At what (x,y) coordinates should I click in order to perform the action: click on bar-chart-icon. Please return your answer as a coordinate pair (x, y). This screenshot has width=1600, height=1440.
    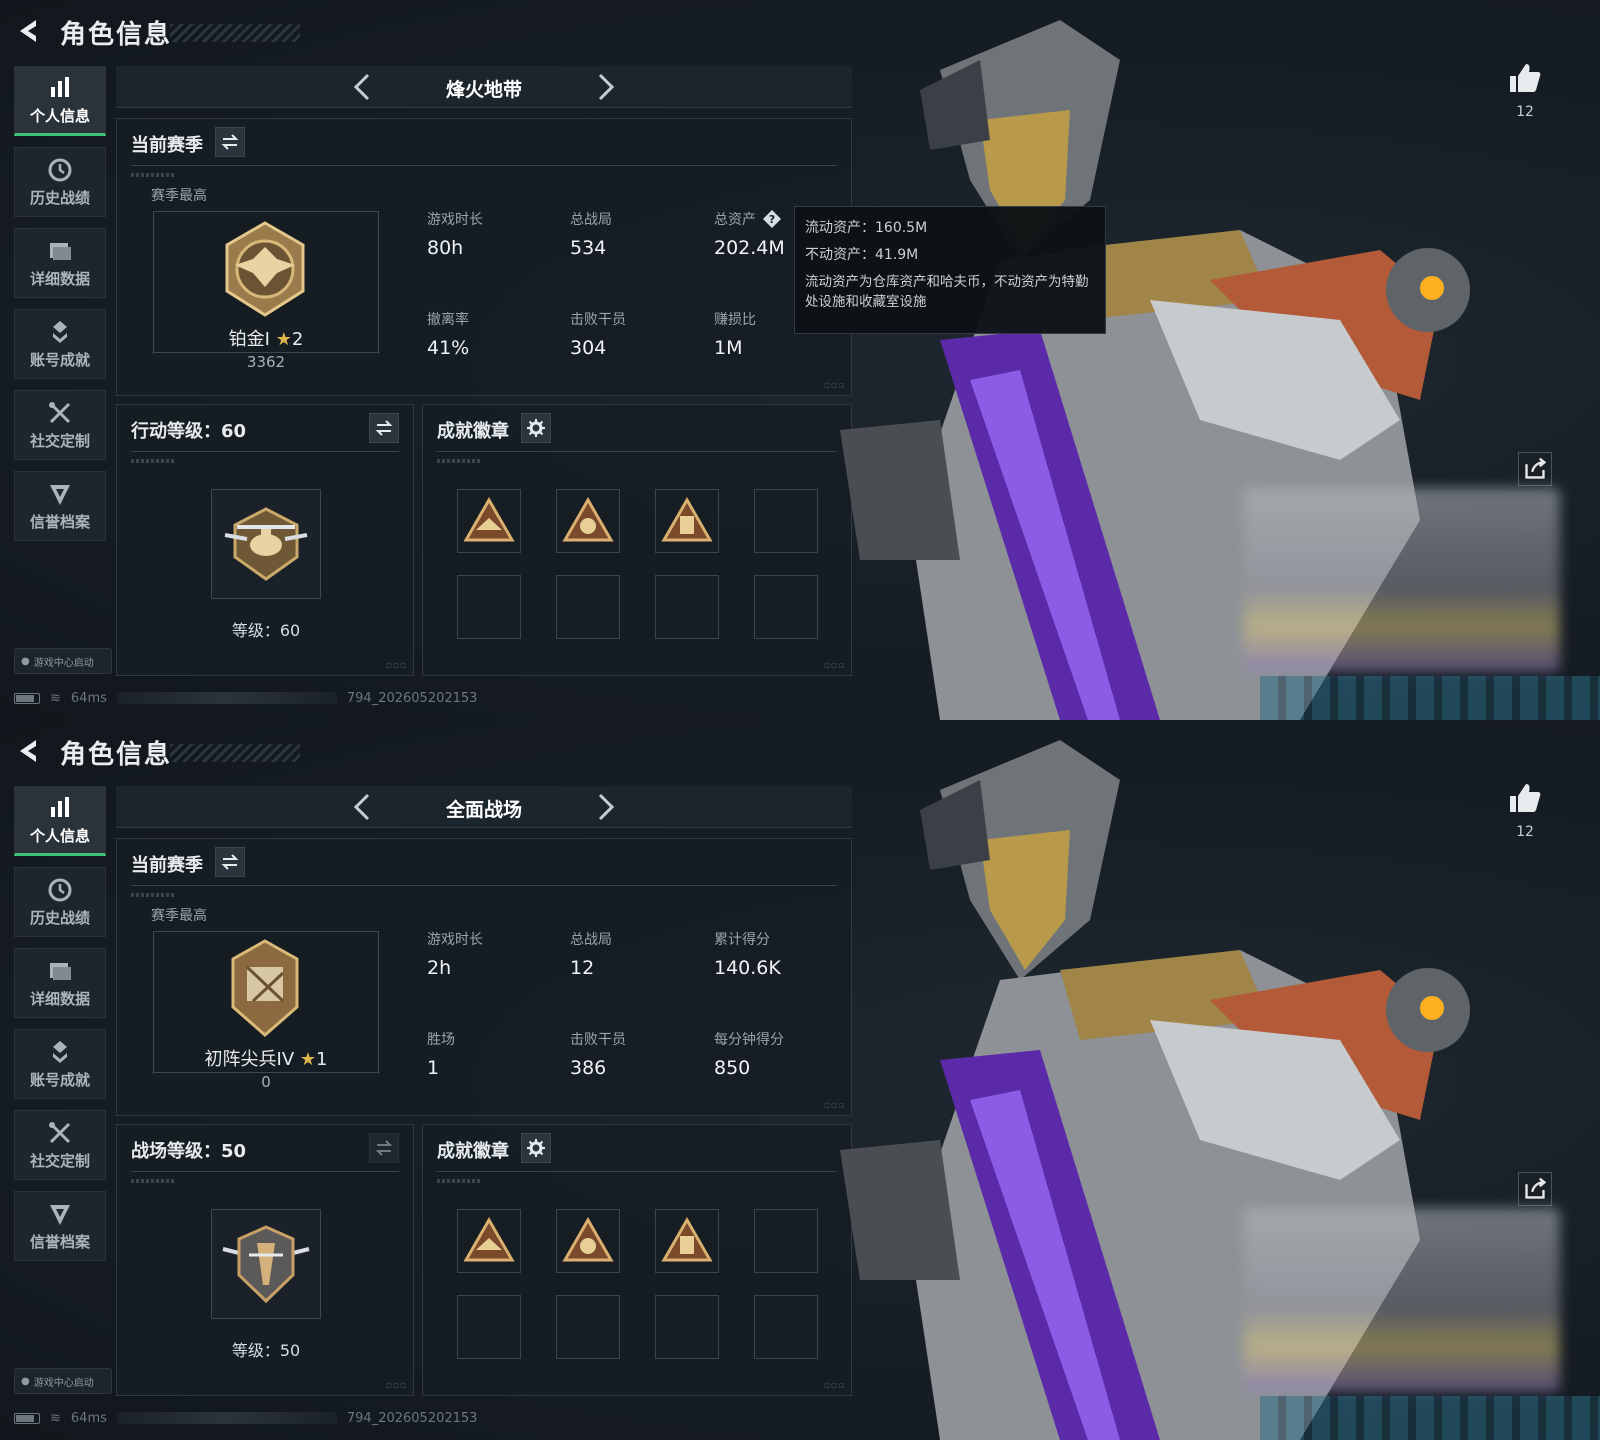
    Looking at the image, I should click on (60, 86).